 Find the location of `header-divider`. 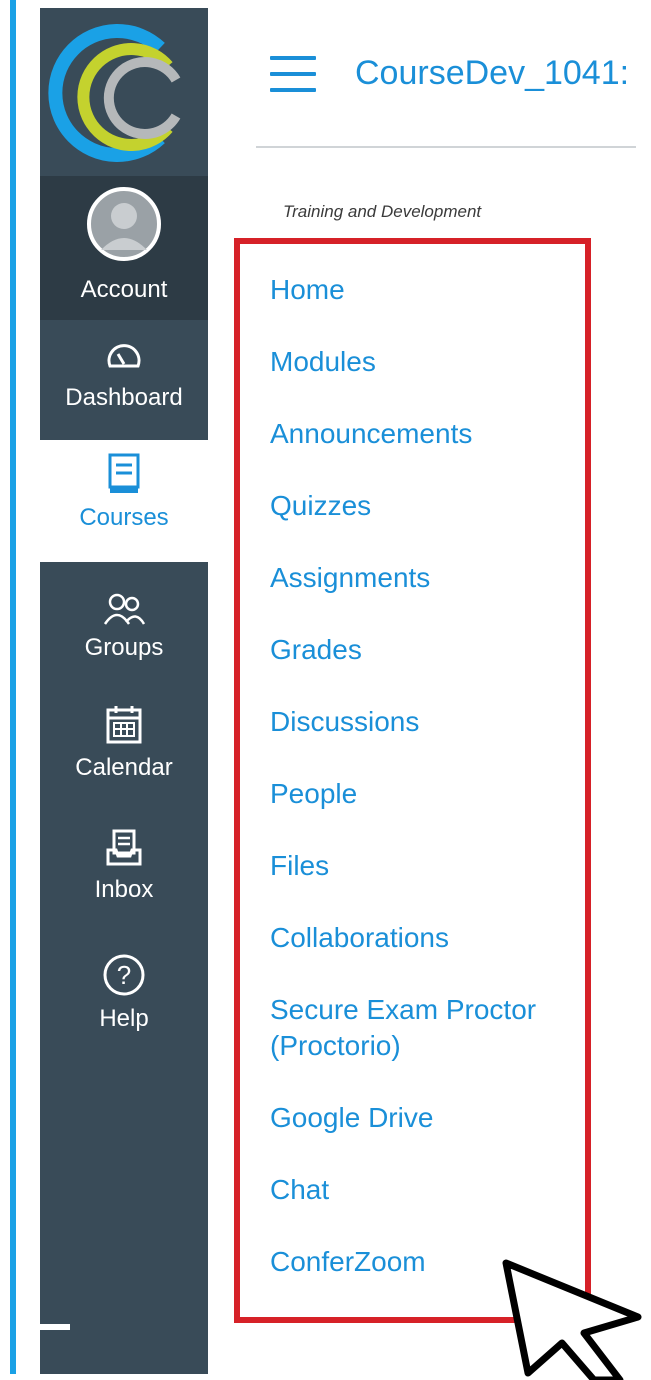

header-divider is located at coordinates (446, 147).